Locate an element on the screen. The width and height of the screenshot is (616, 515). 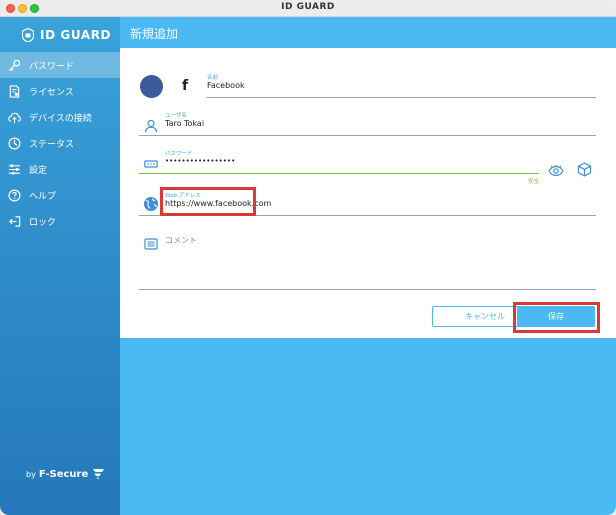
sliders-icon is located at coordinates (14, 169).